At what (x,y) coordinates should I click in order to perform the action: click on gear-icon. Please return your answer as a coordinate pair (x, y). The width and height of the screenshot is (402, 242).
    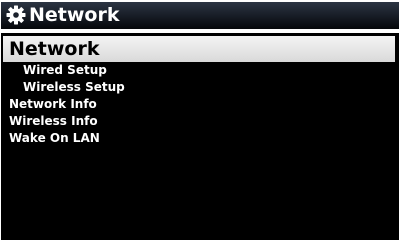
    Looking at the image, I should click on (16, 15).